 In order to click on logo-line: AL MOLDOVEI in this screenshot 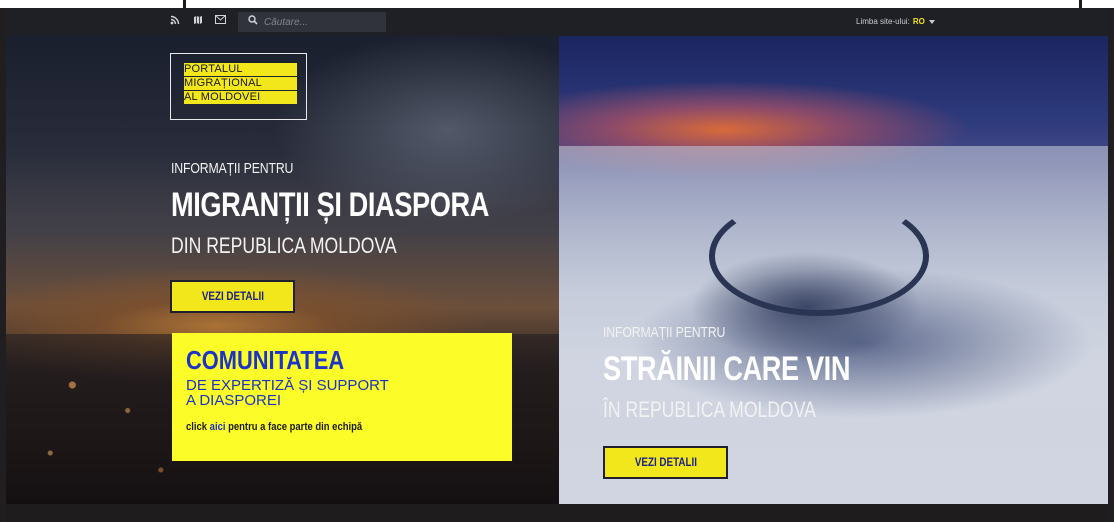, I will do `click(240, 97)`.